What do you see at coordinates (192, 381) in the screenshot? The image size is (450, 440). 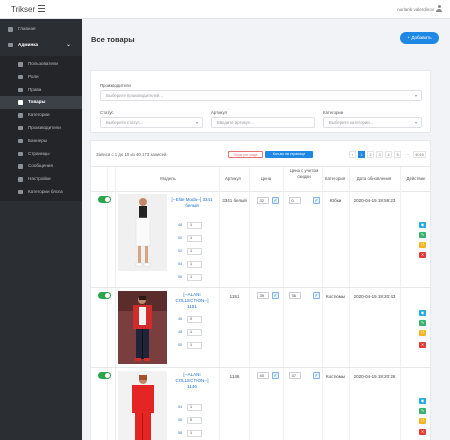 I see `product-name-link: [--ALANI COLLECTION--] 1146` at bounding box center [192, 381].